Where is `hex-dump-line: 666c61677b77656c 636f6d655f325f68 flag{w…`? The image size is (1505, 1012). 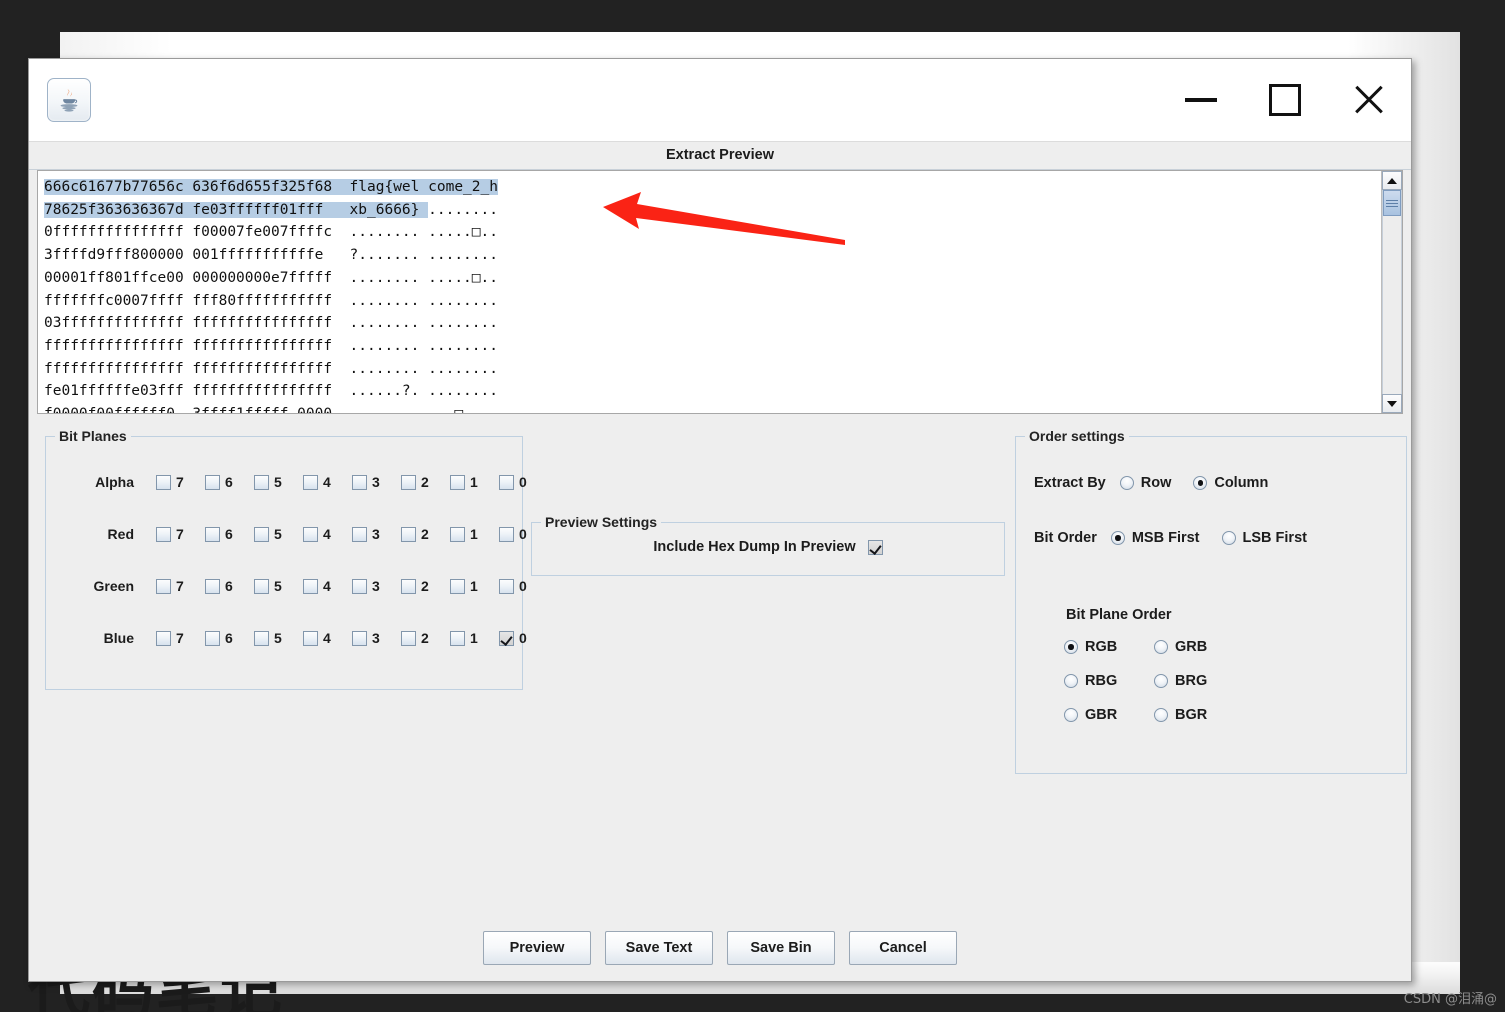 hex-dump-line: 666c61677b77656c 636f6d655f325f68 flag{w… is located at coordinates (271, 187).